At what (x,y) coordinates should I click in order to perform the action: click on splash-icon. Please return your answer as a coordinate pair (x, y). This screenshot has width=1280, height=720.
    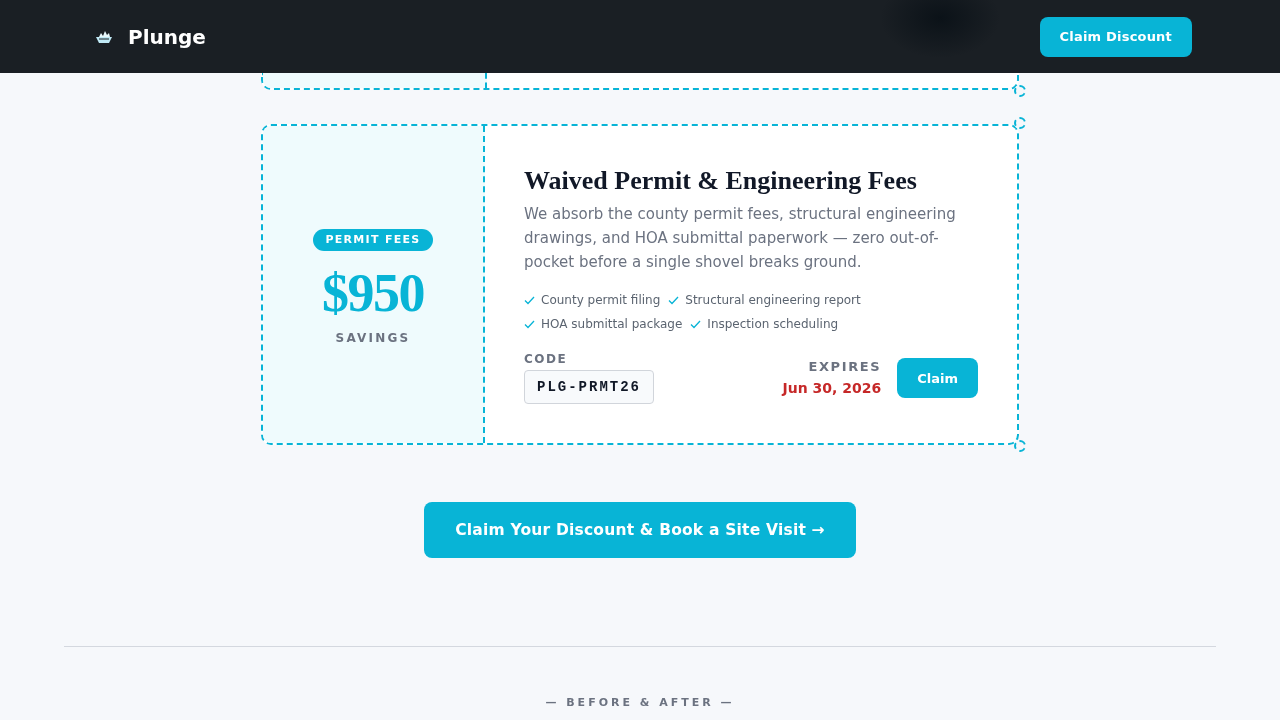
    Looking at the image, I should click on (104, 36).